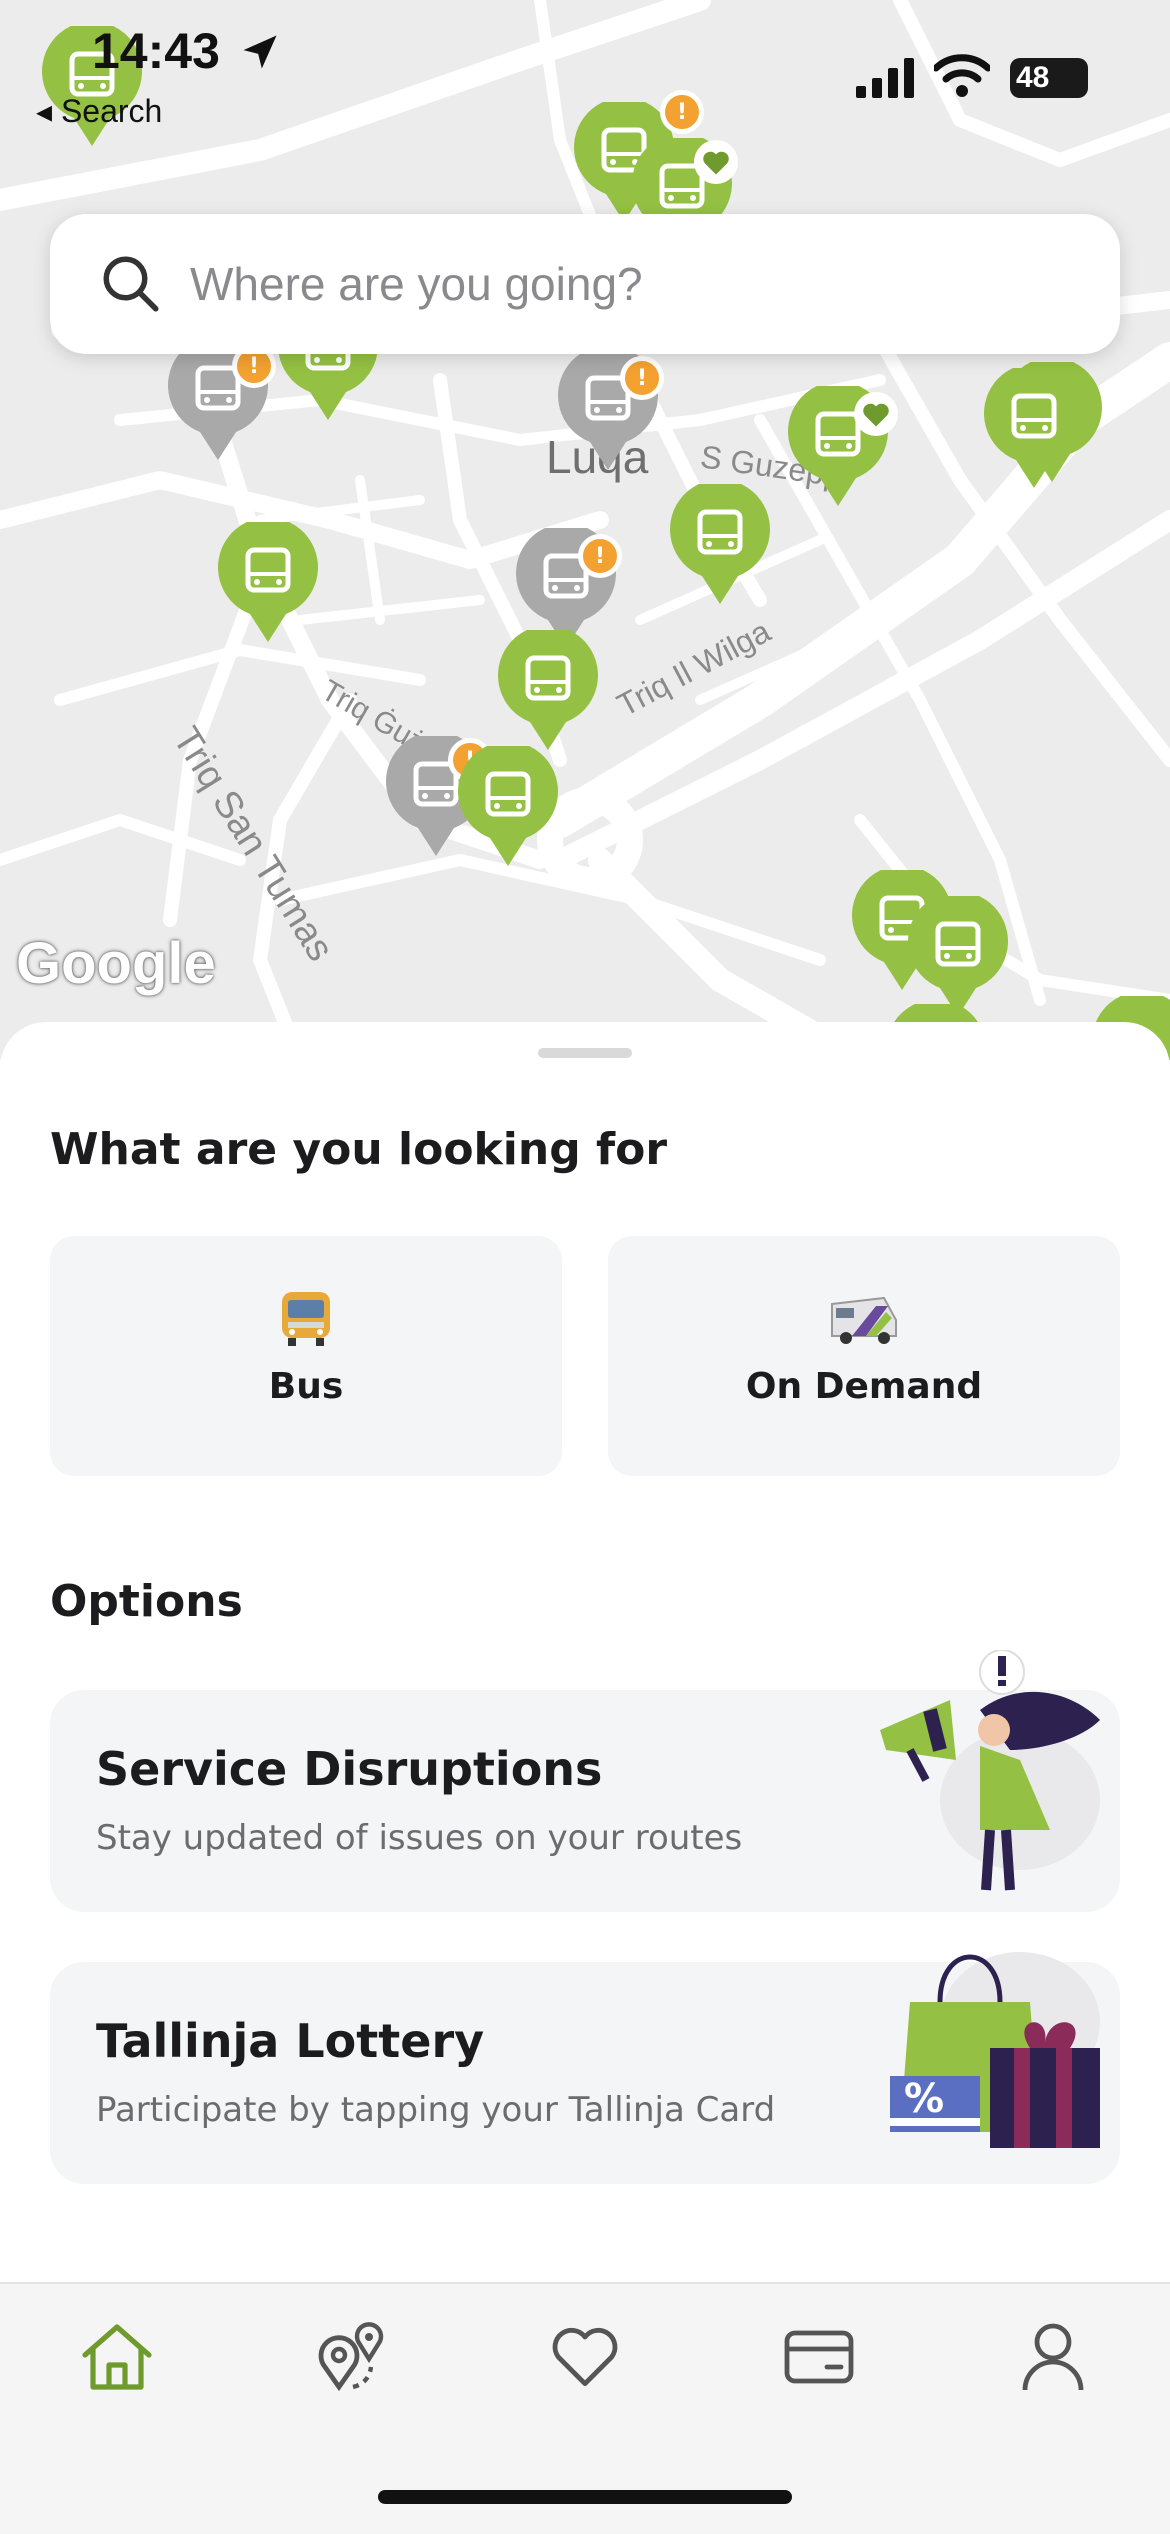 Image resolution: width=1170 pixels, height=2534 pixels. I want to click on options-title: Options, so click(146, 1601).